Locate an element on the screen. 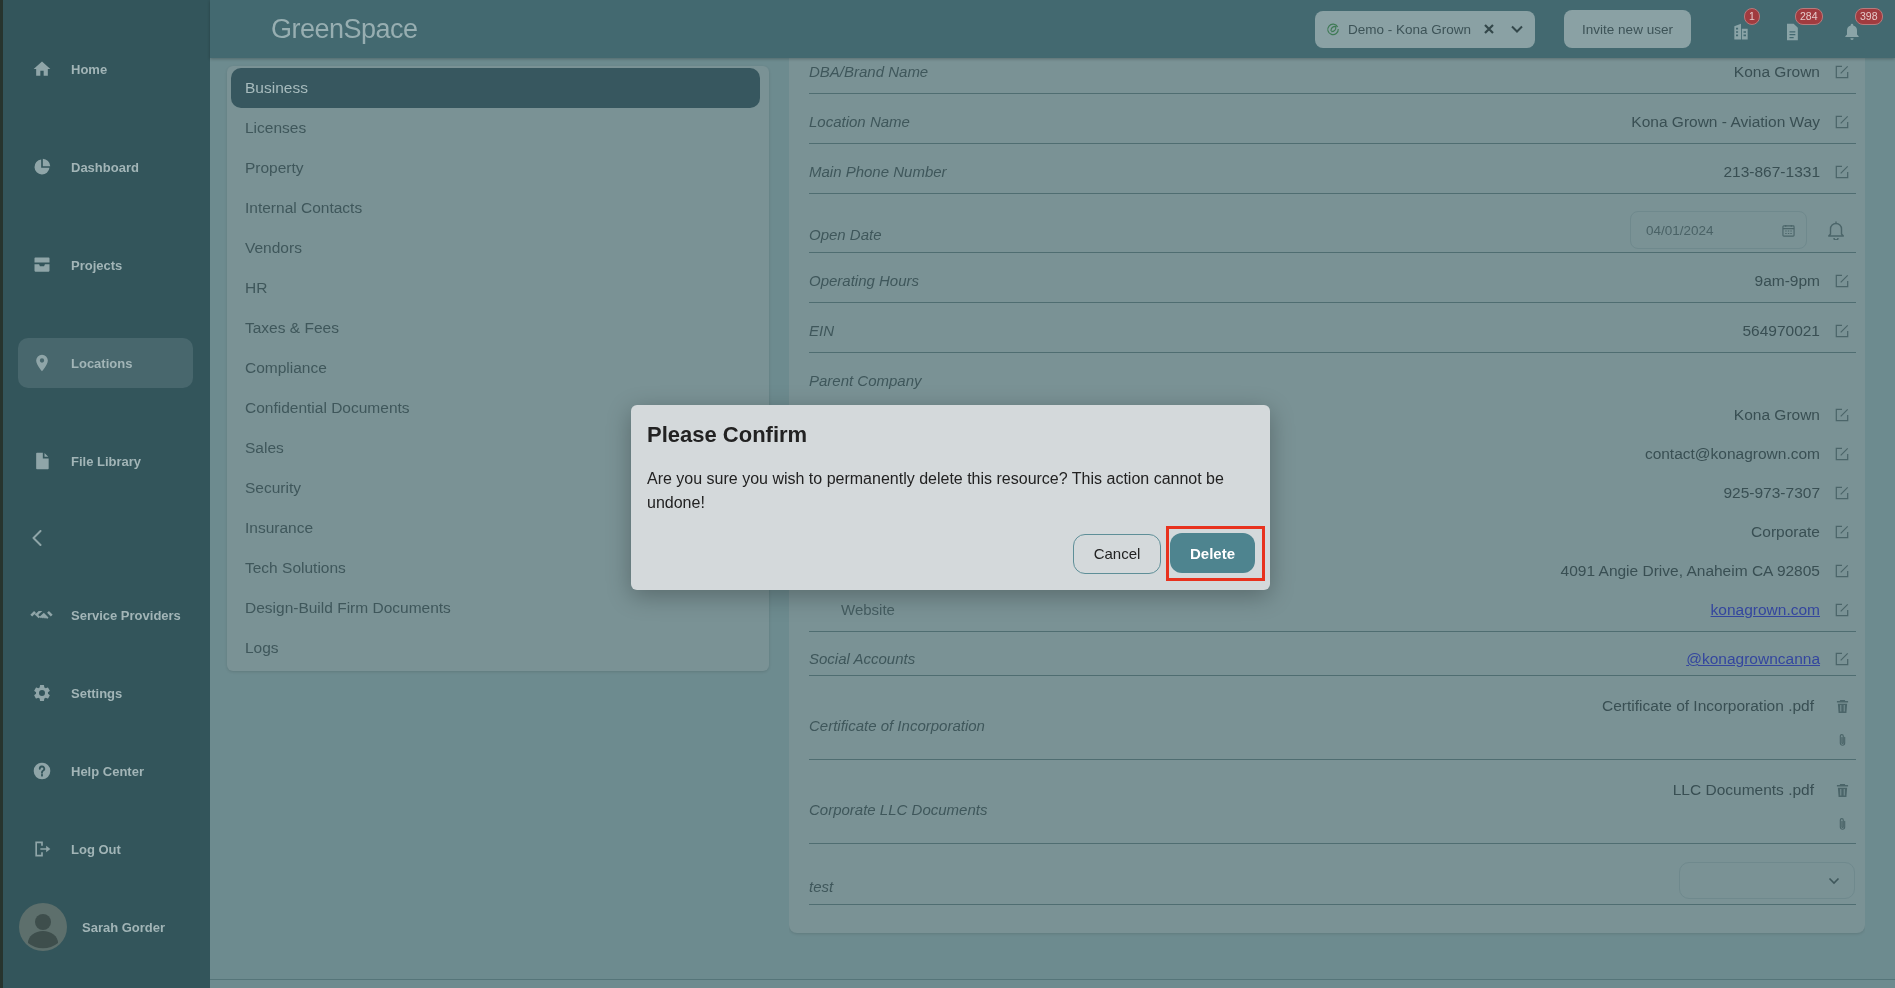 Image resolution: width=1895 pixels, height=988 pixels. pie-chart-icon is located at coordinates (42, 167).